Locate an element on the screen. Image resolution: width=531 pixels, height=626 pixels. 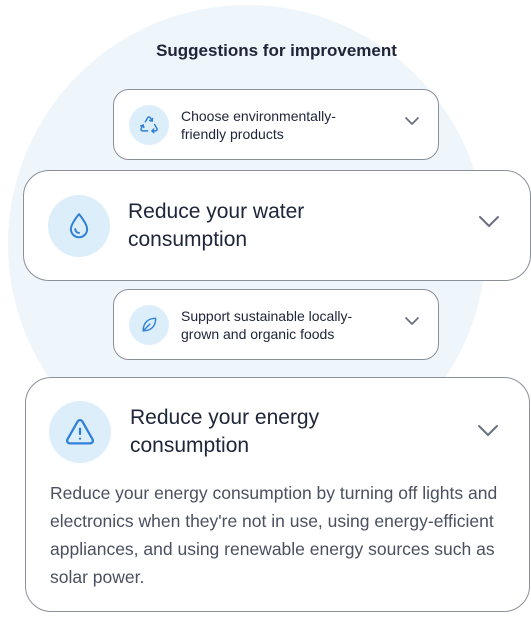
warning-icon is located at coordinates (80, 432).